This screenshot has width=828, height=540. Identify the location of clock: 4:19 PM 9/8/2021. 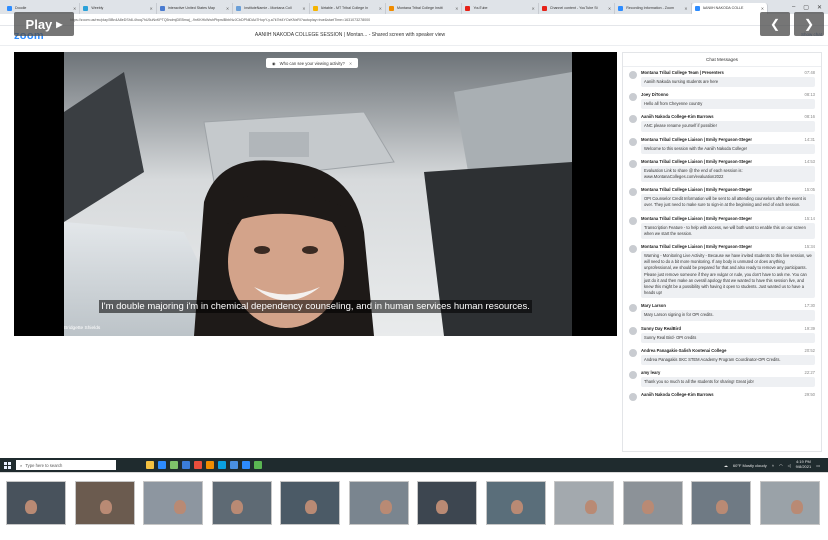
(803, 464).